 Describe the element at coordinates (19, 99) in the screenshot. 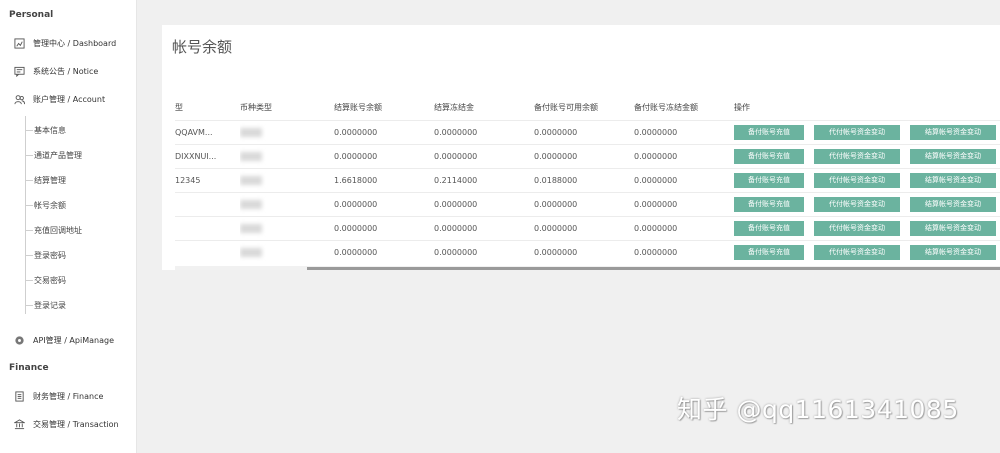

I see `users-icon` at that location.